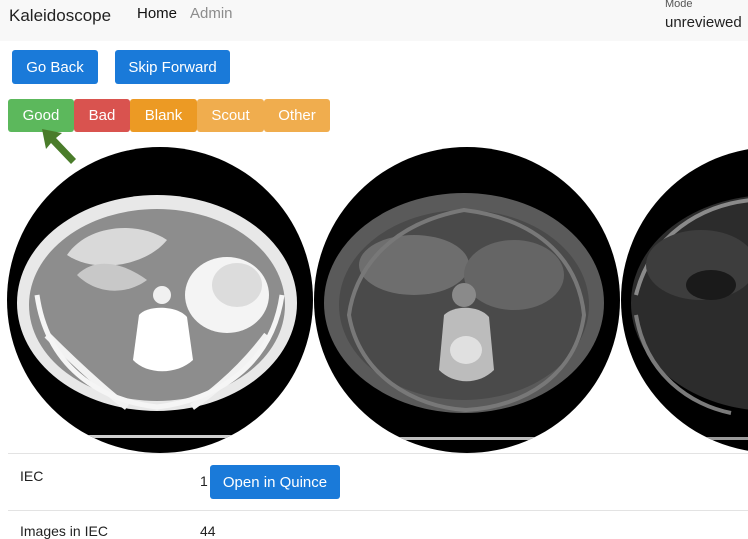 This screenshot has height=539, width=748. What do you see at coordinates (230, 115) in the screenshot?
I see `scout-button: Scout` at bounding box center [230, 115].